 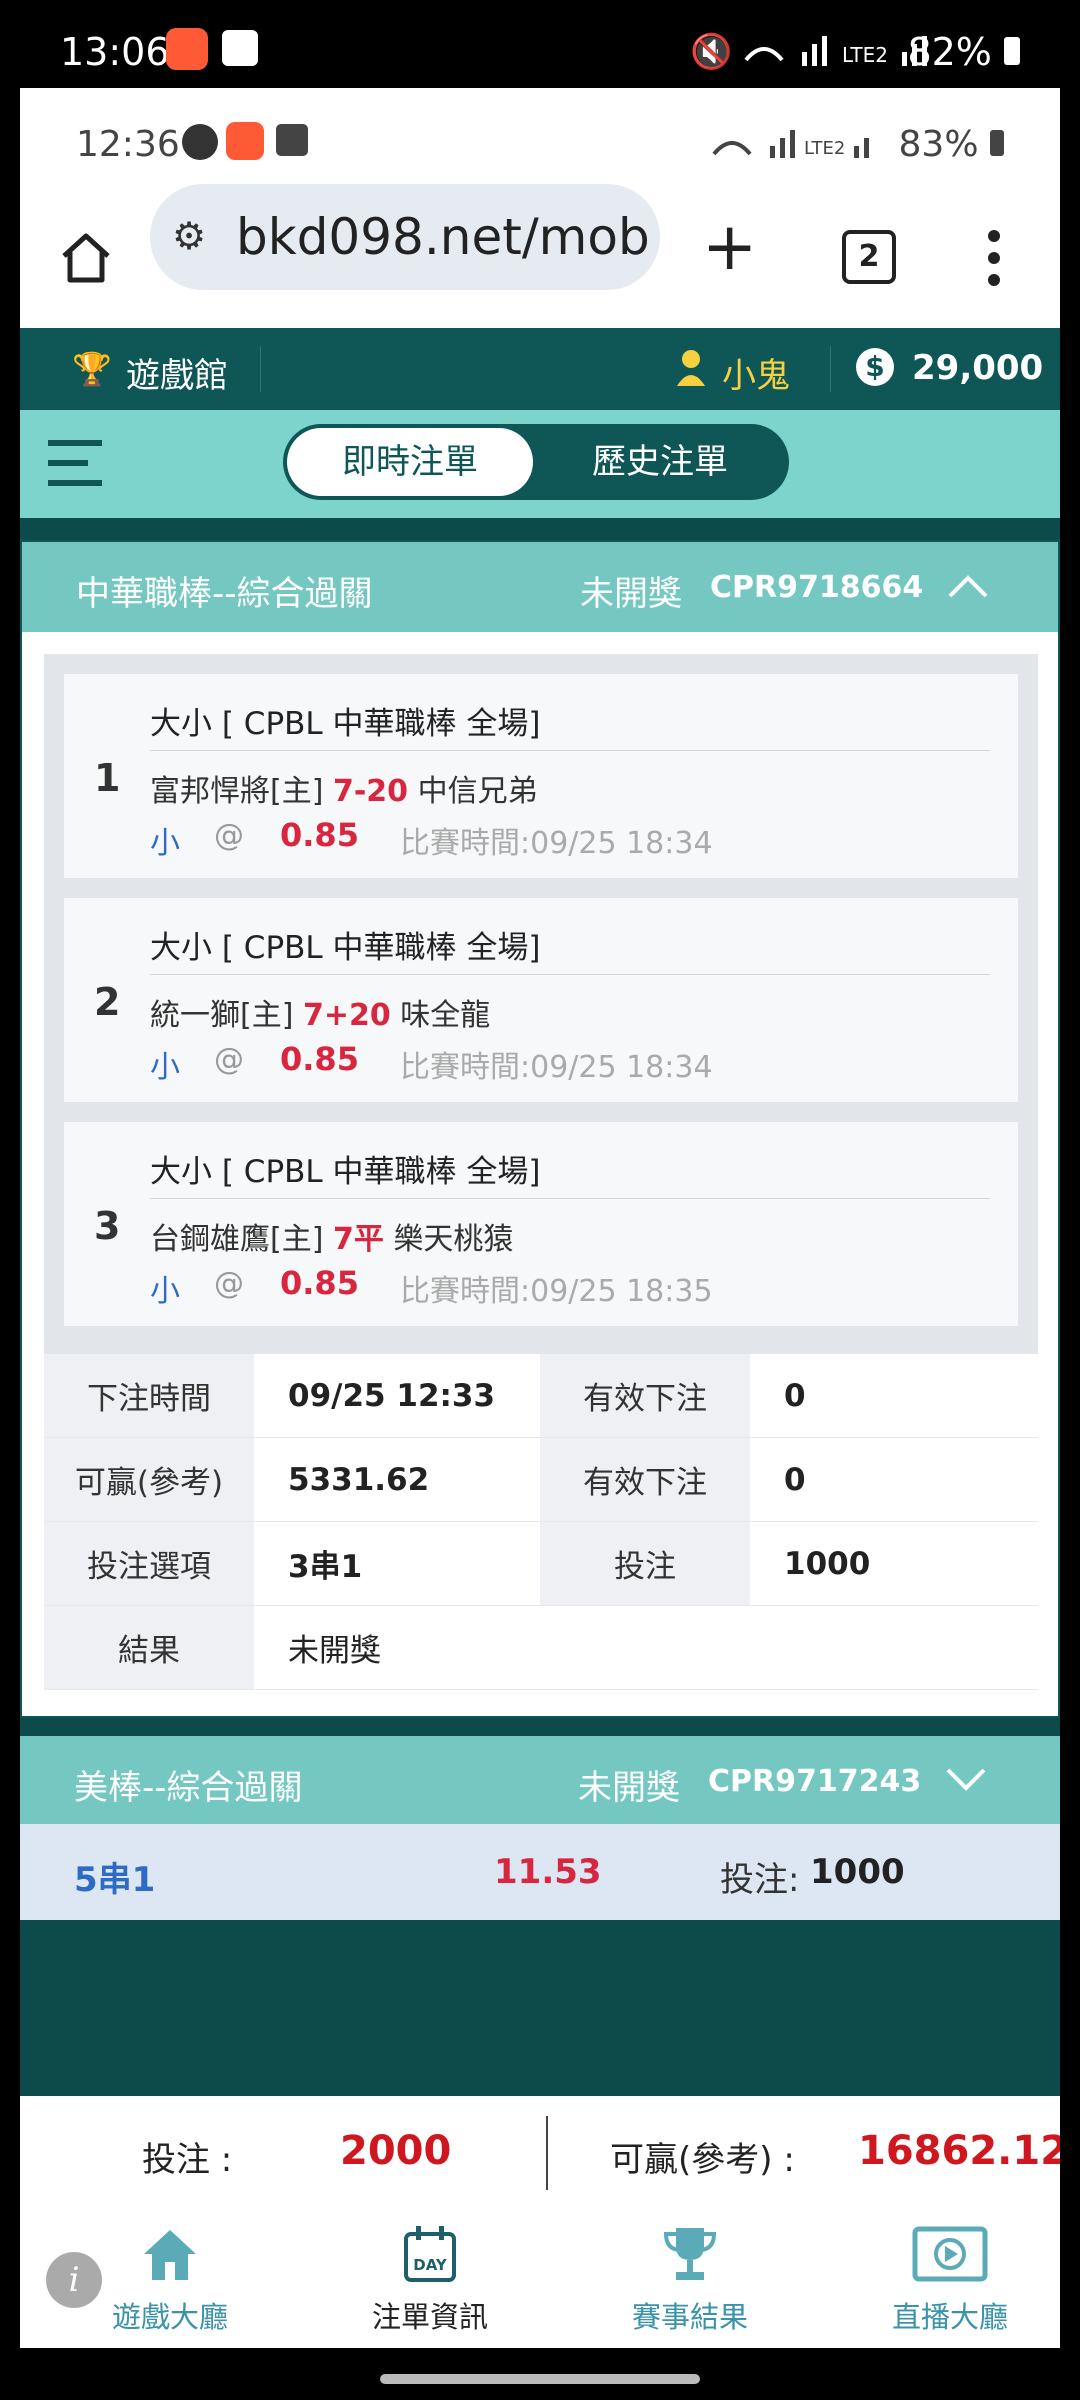 I want to click on trophy-icon, so click(x=690, y=2254).